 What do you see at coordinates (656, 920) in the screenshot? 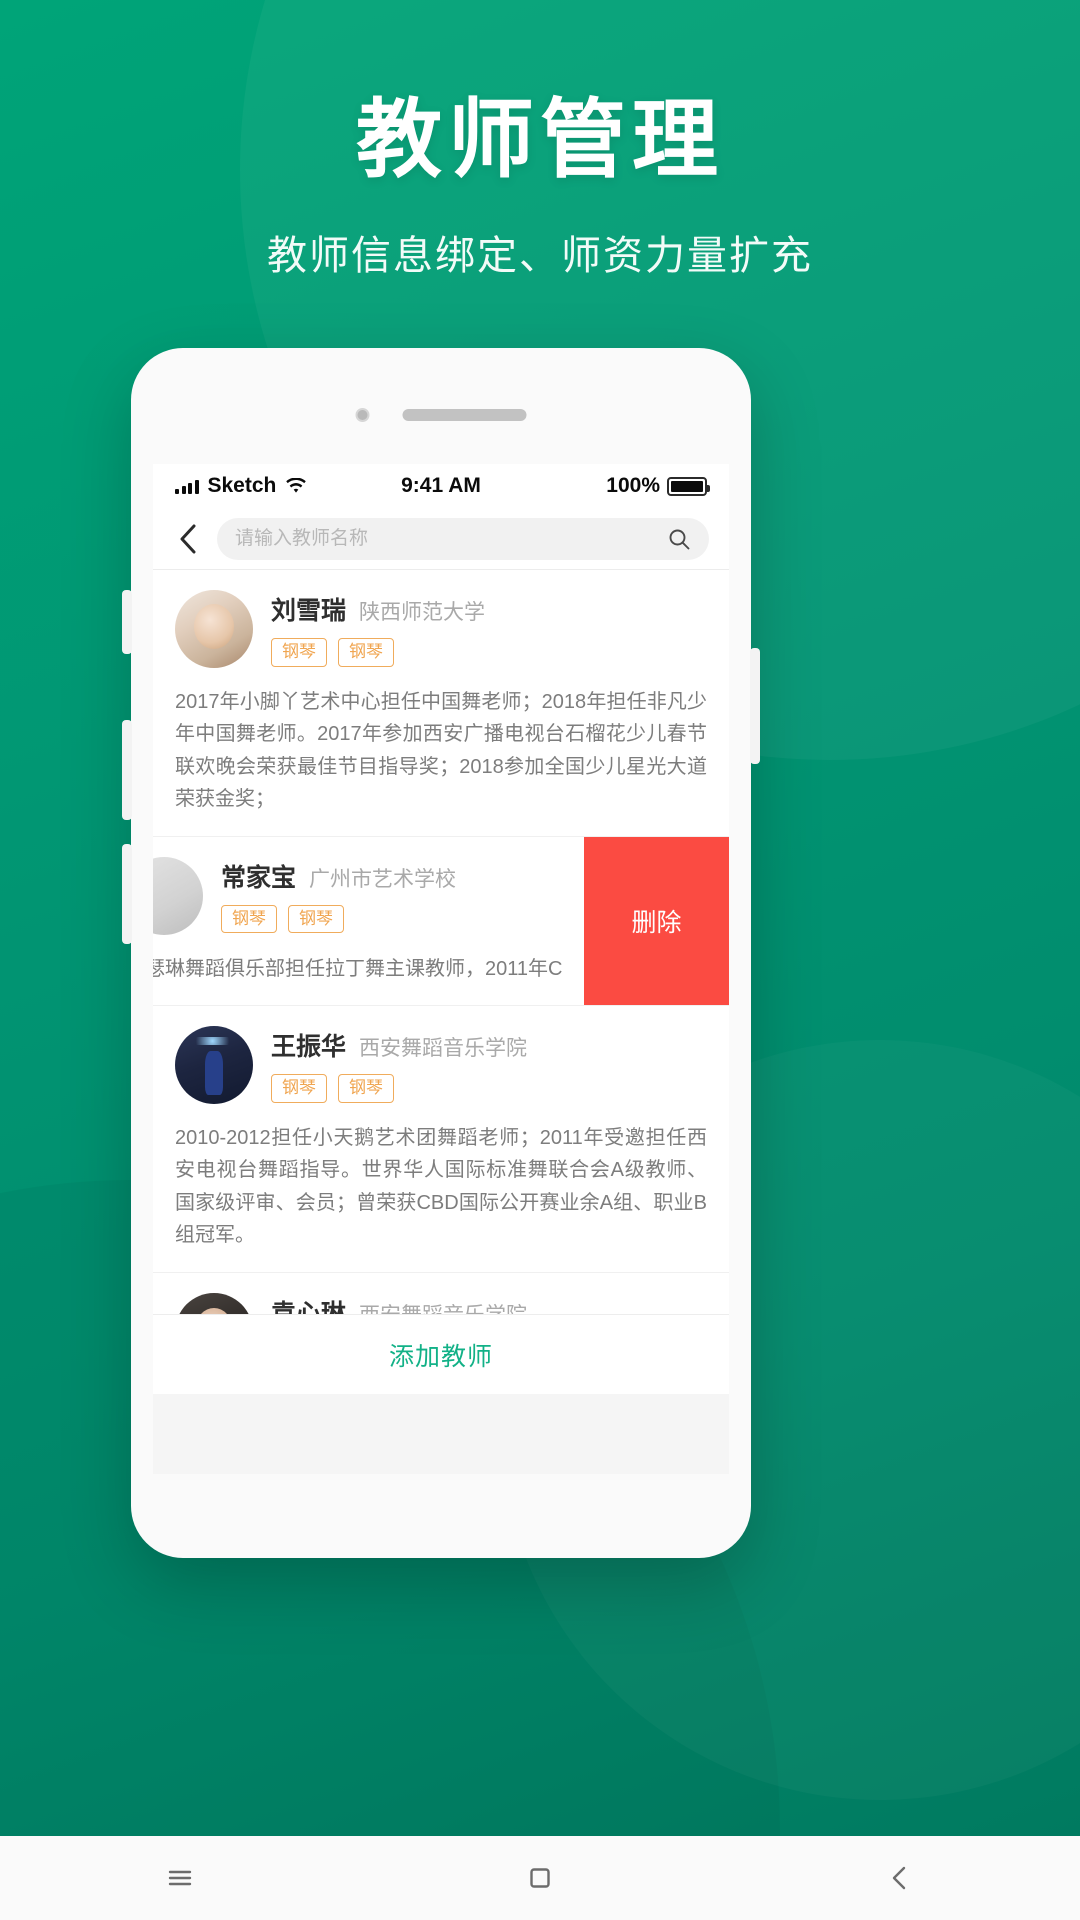
I see `delete-button: 删除` at bounding box center [656, 920].